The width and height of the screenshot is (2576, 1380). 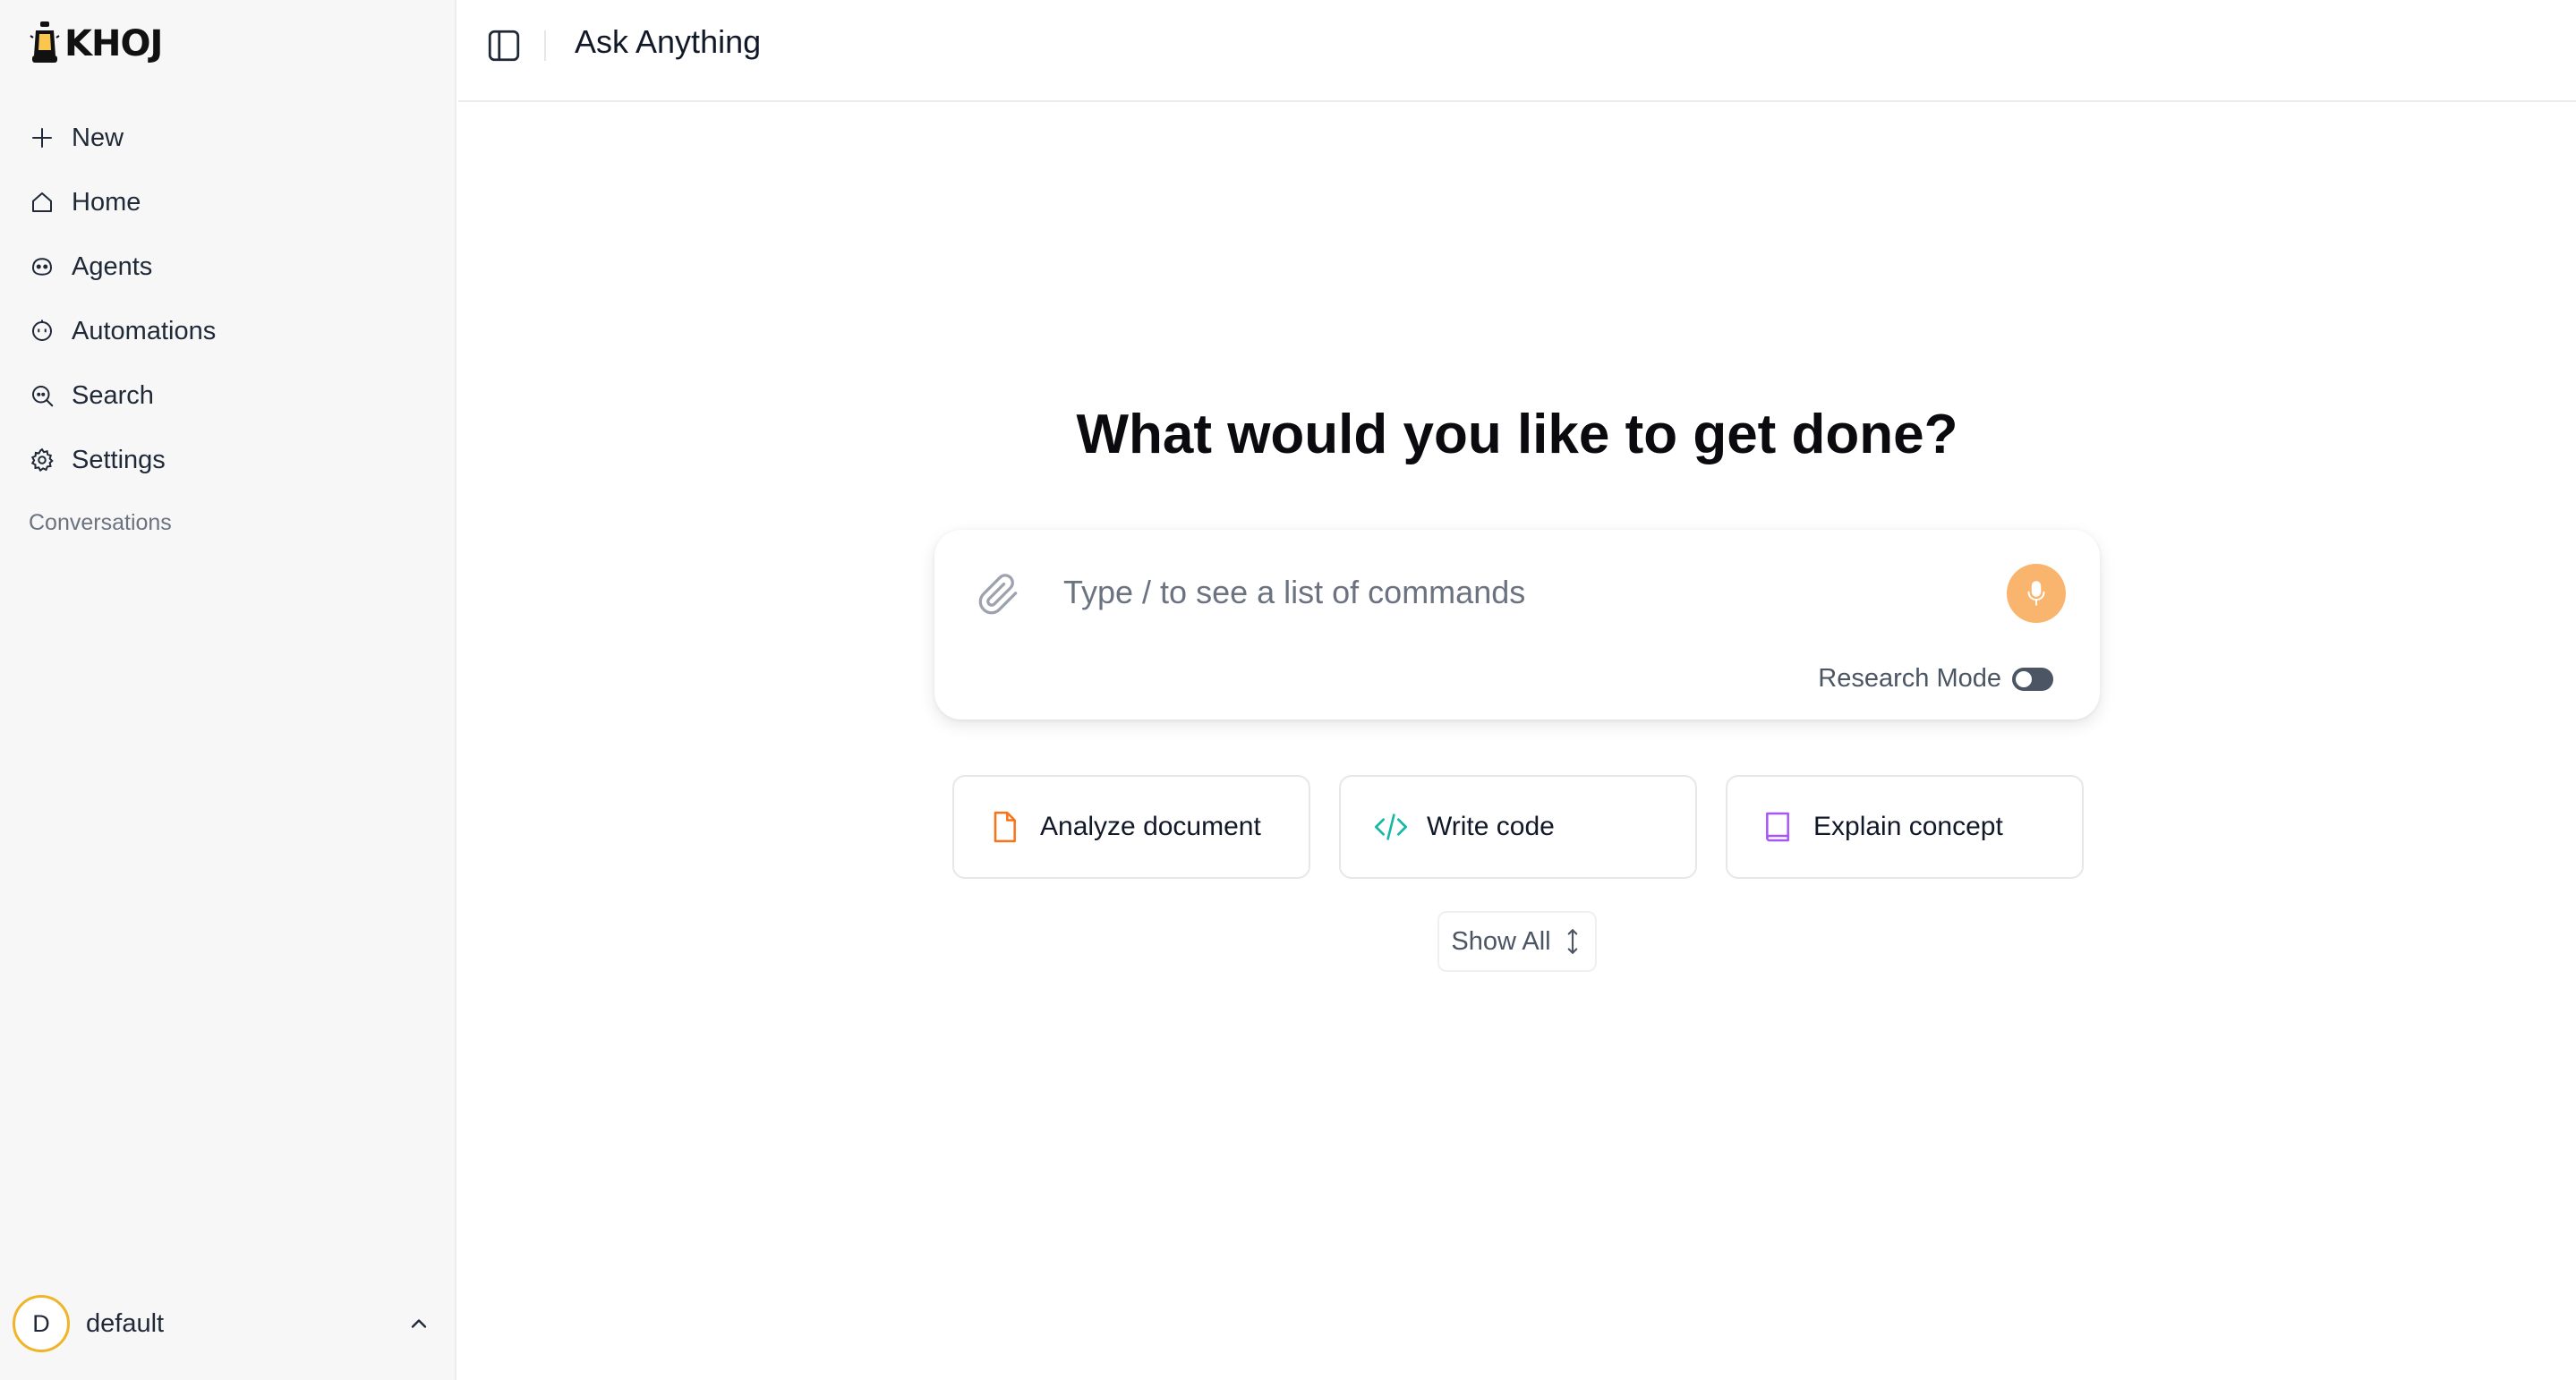 I want to click on conversations-heading: Conversations, so click(x=100, y=522).